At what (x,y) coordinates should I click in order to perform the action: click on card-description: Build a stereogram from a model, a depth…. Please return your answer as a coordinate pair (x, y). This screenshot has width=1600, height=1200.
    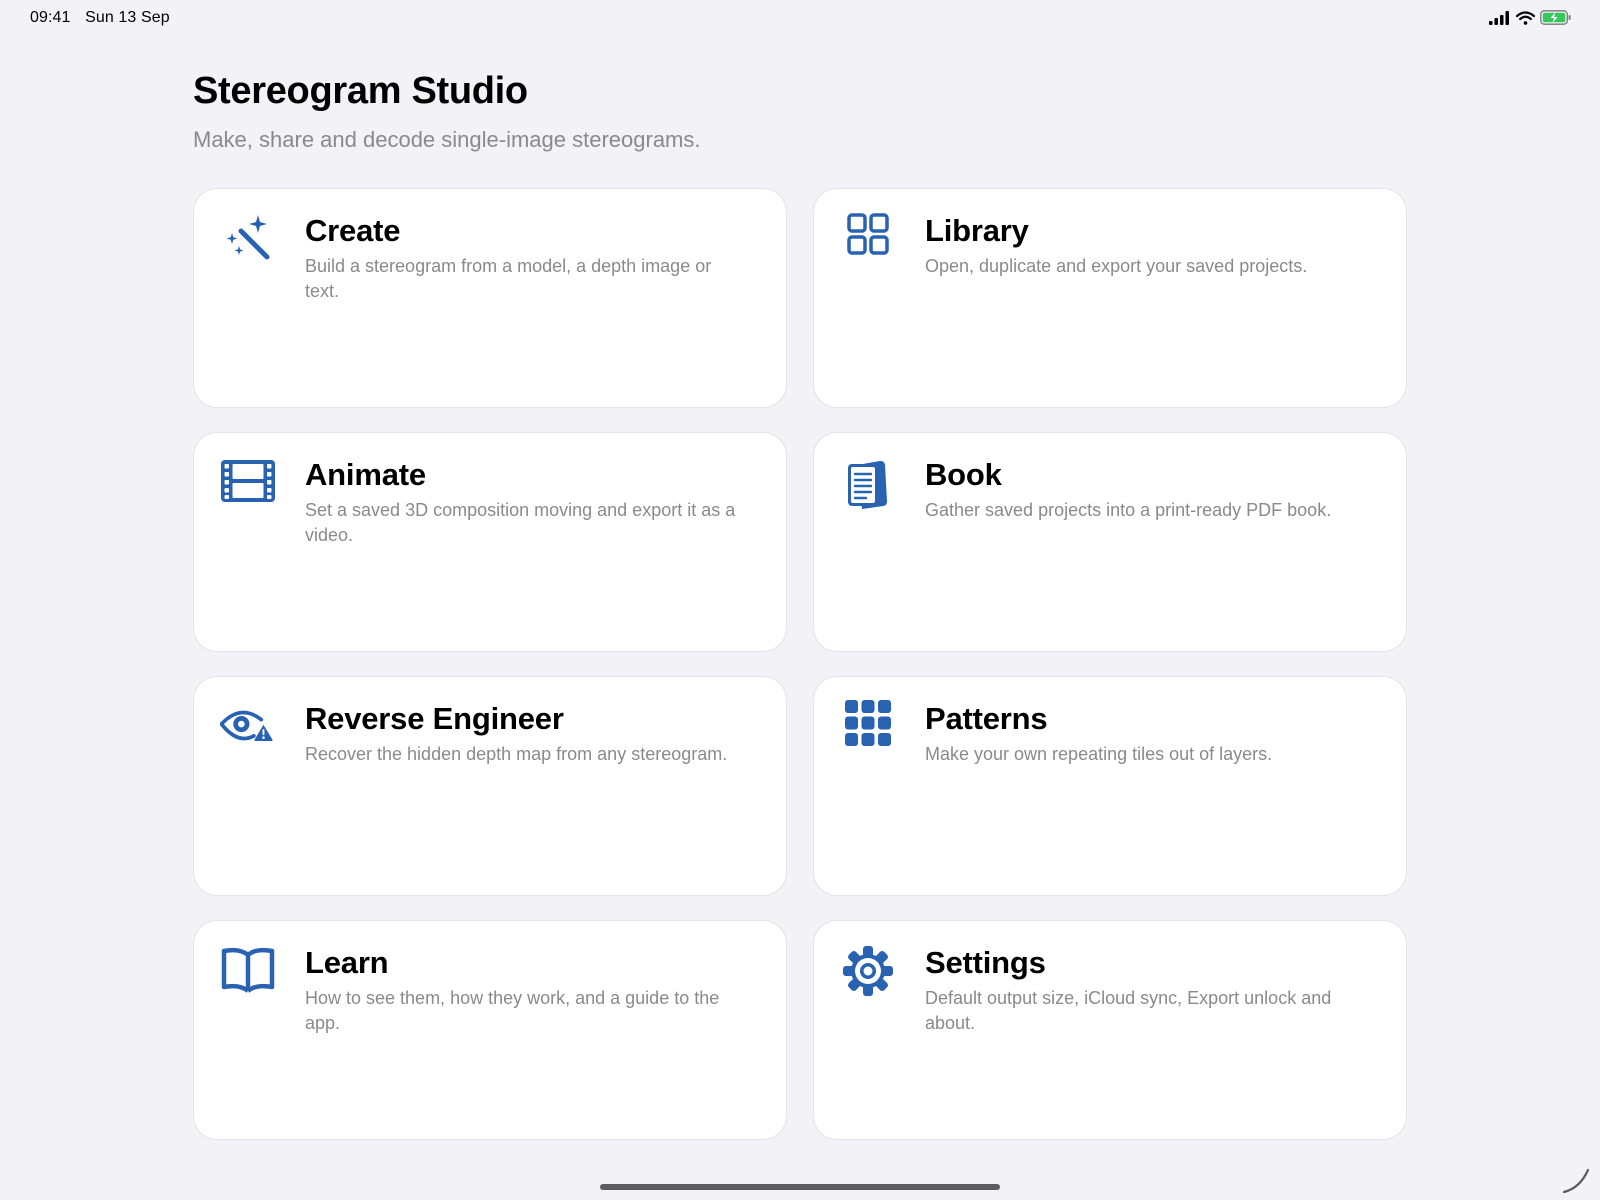
    Looking at the image, I should click on (508, 278).